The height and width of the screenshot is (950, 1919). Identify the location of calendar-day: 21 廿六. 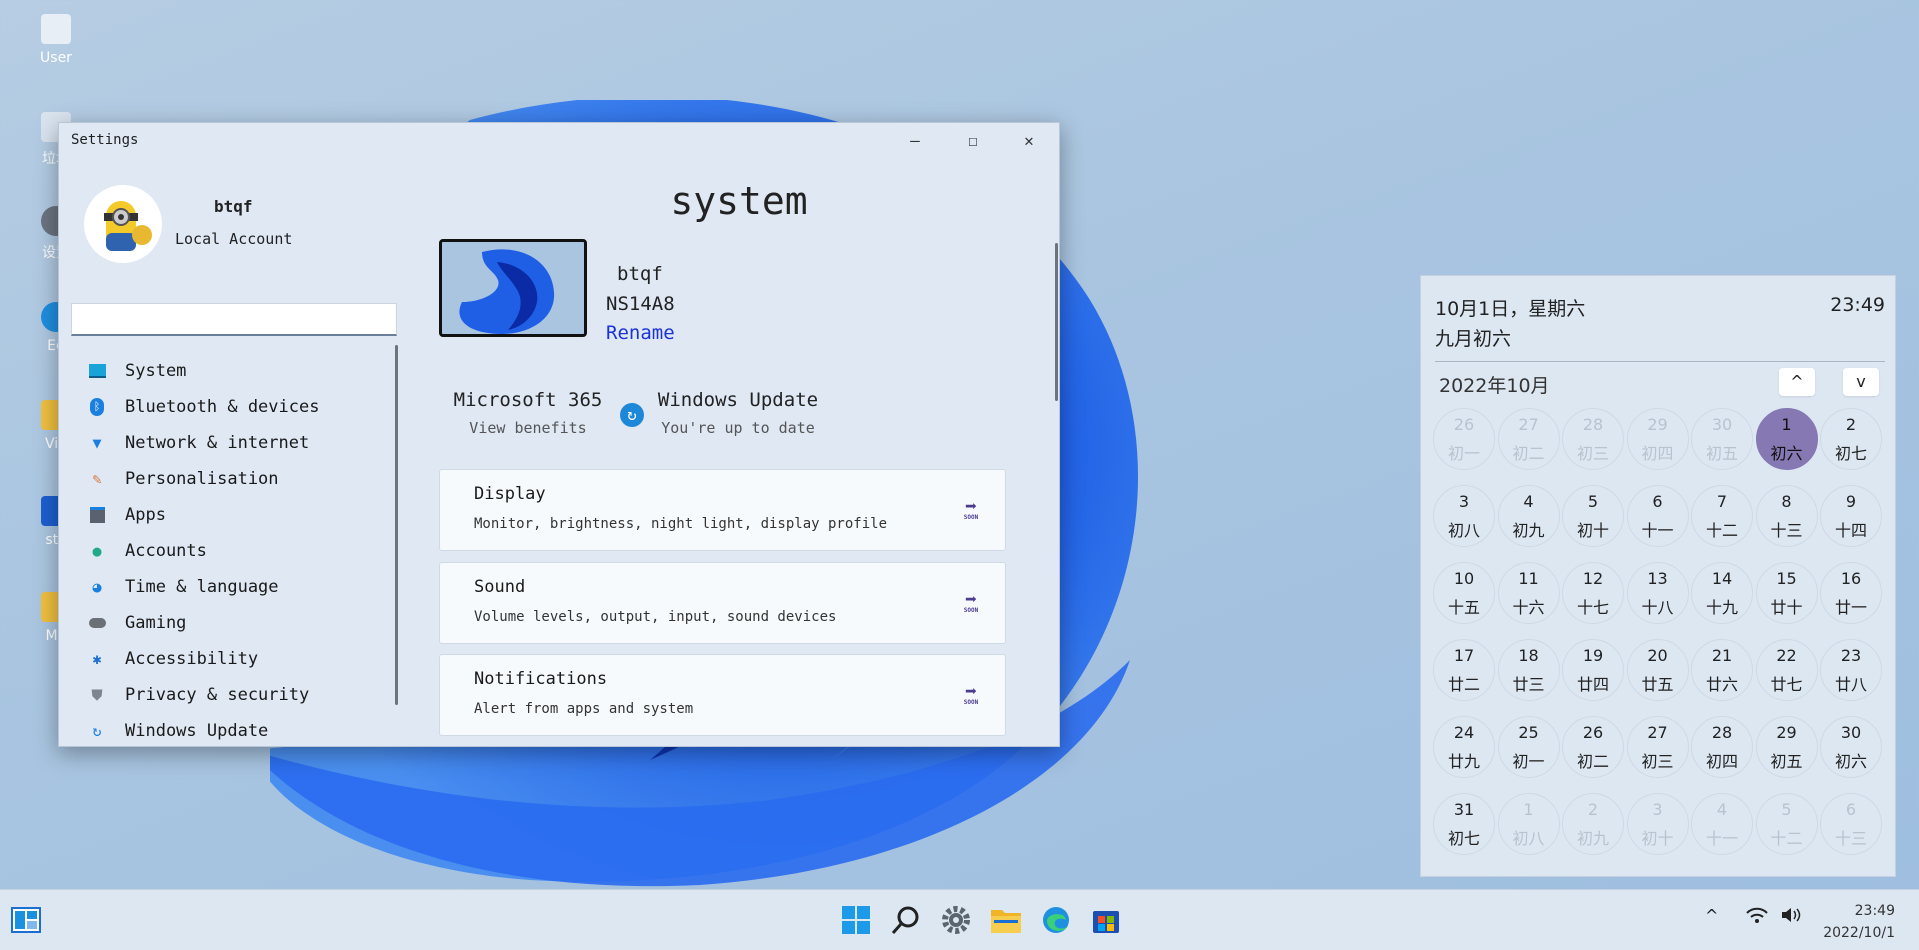
(1722, 670).